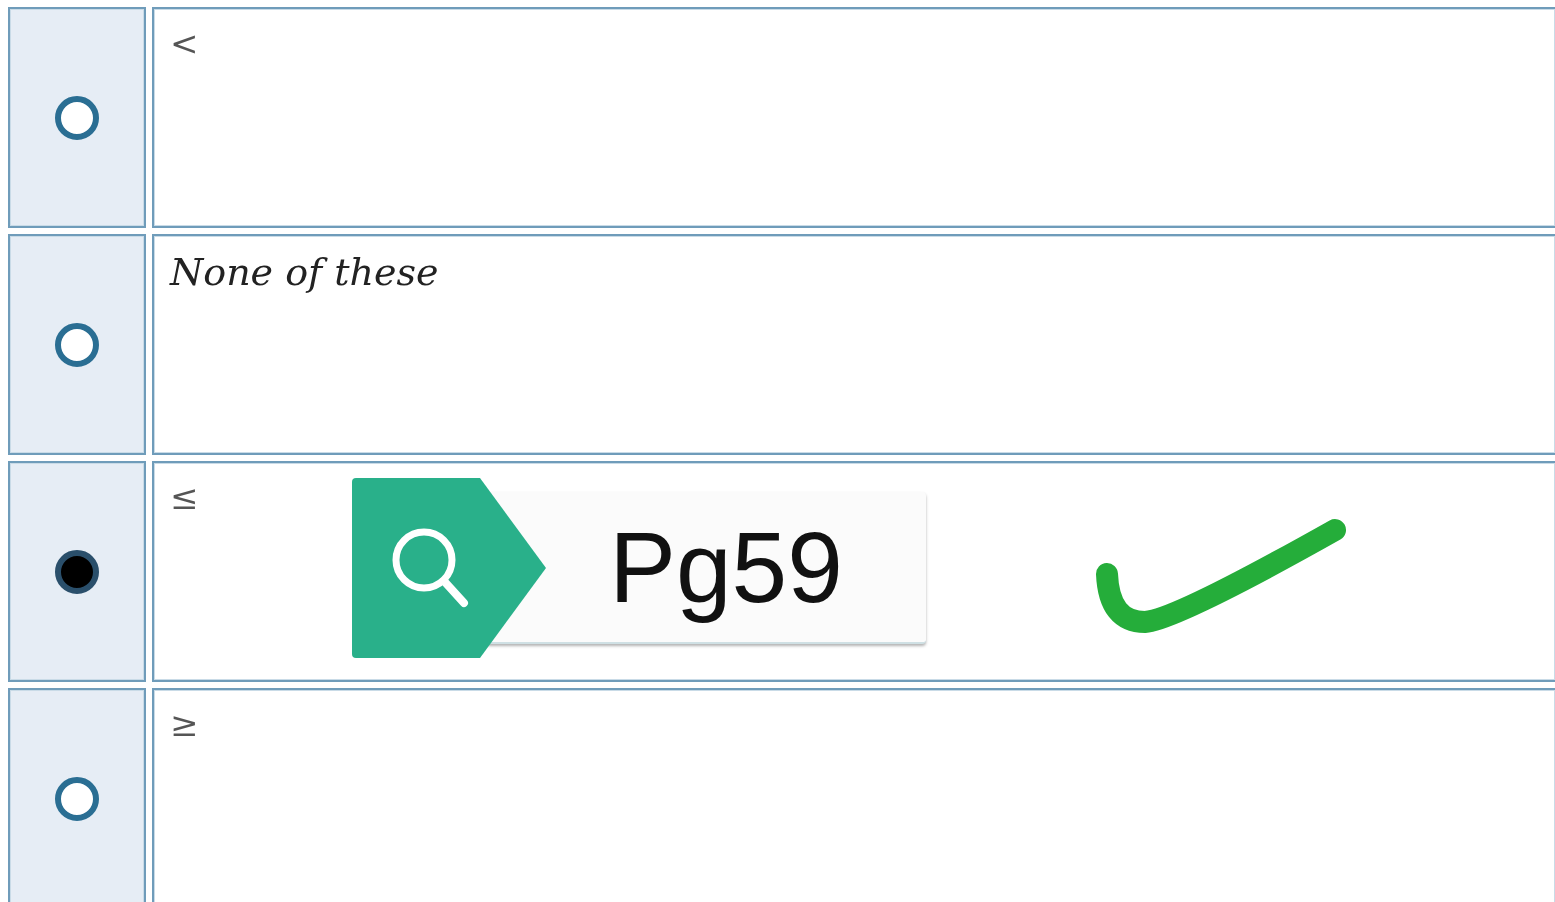 The width and height of the screenshot is (1555, 902). I want to click on search-icon, so click(449, 568).